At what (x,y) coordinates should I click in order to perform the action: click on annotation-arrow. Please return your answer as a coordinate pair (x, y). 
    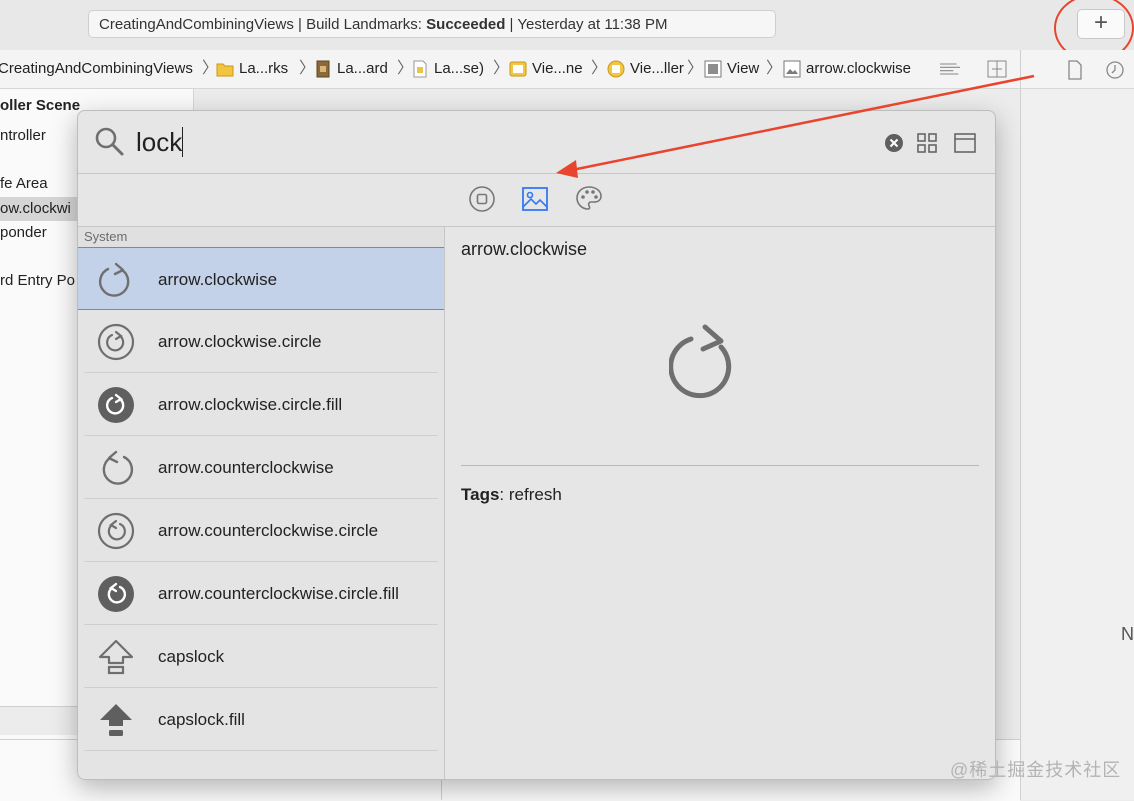
    Looking at the image, I should click on (795, 126).